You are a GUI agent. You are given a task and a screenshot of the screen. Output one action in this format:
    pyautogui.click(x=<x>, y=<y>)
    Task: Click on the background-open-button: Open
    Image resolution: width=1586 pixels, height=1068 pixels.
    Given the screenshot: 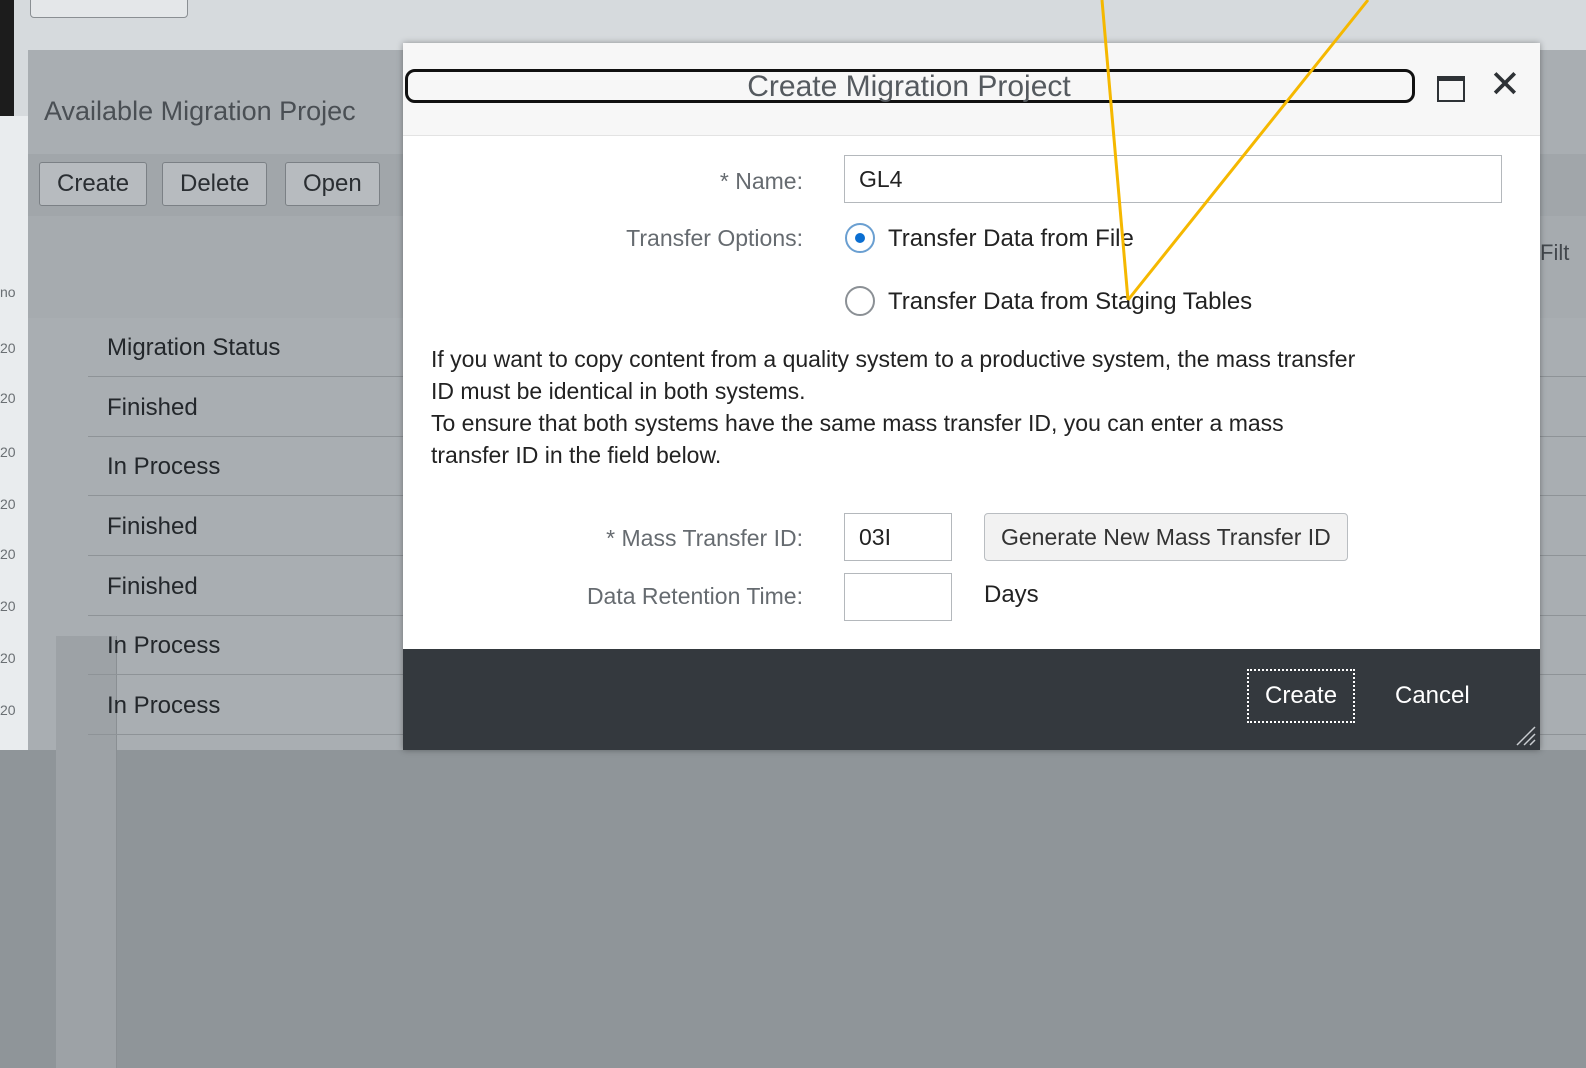 What is the action you would take?
    pyautogui.click(x=332, y=184)
    